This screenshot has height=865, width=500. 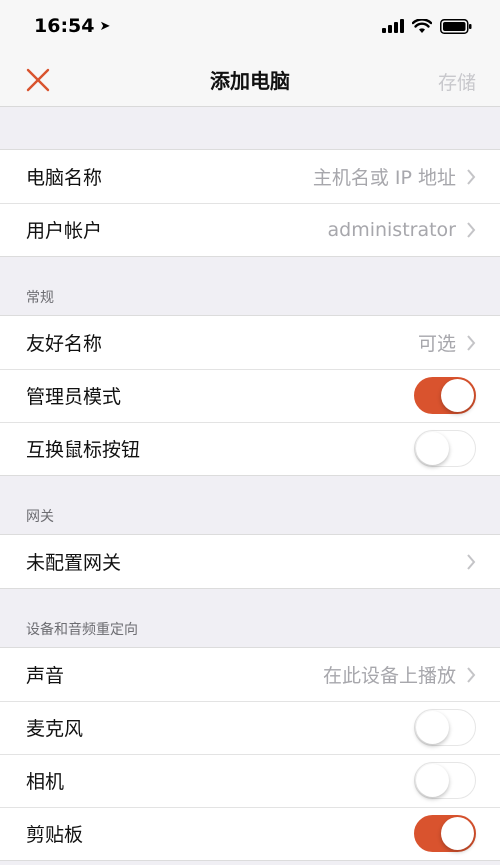 What do you see at coordinates (83, 450) in the screenshot?
I see `swap-mouse-label: 互换鼠标按钮` at bounding box center [83, 450].